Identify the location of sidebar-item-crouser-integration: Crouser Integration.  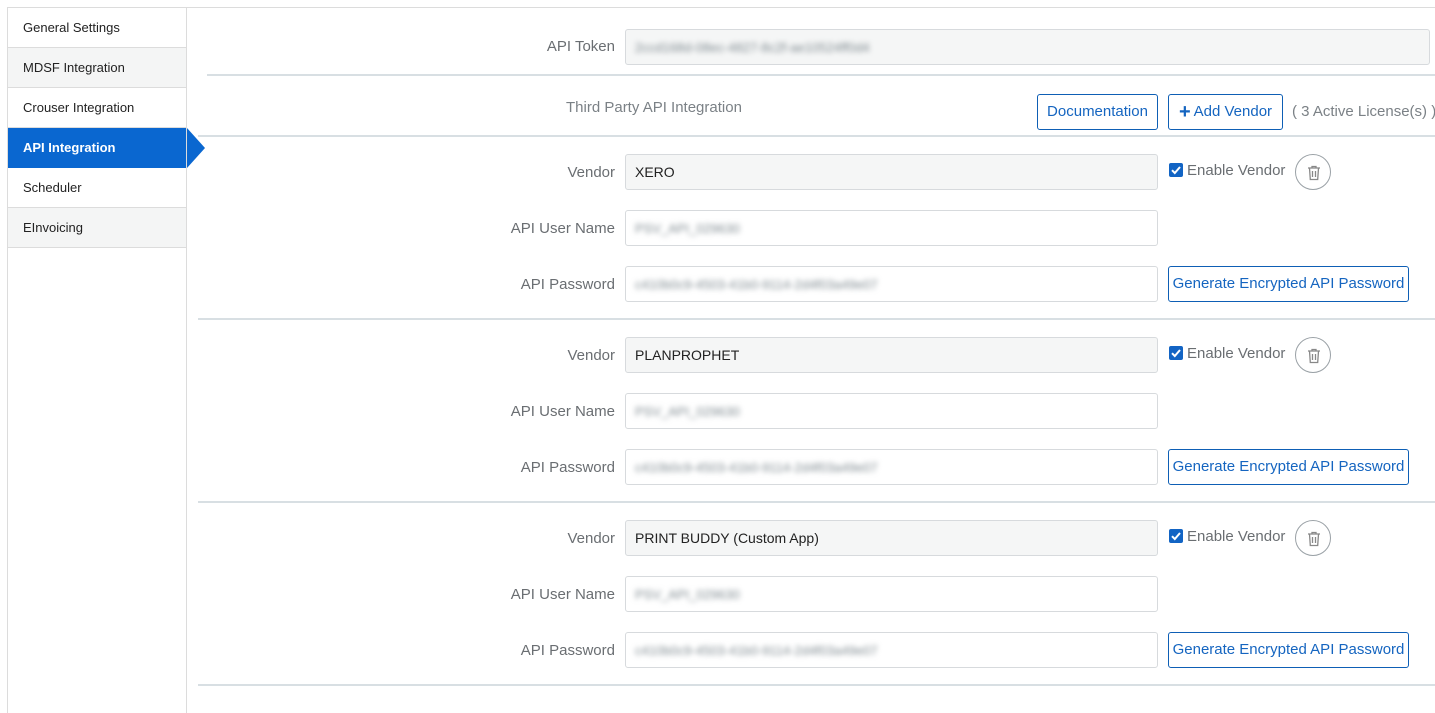
(97, 108).